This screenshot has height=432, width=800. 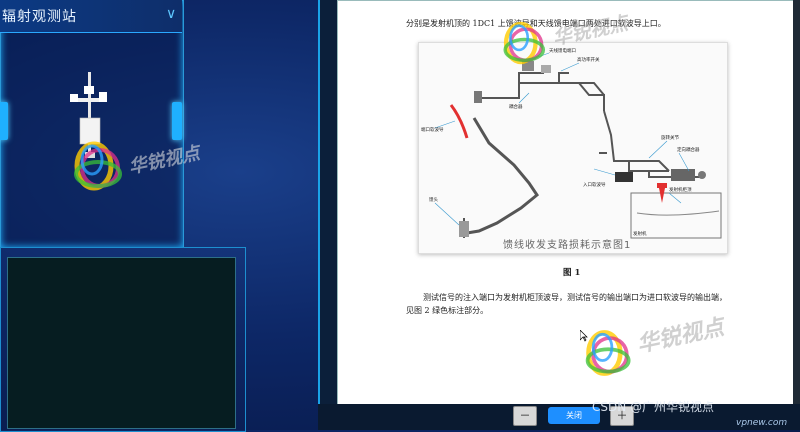 I want to click on zoom-out-icon: －, so click(x=525, y=415).